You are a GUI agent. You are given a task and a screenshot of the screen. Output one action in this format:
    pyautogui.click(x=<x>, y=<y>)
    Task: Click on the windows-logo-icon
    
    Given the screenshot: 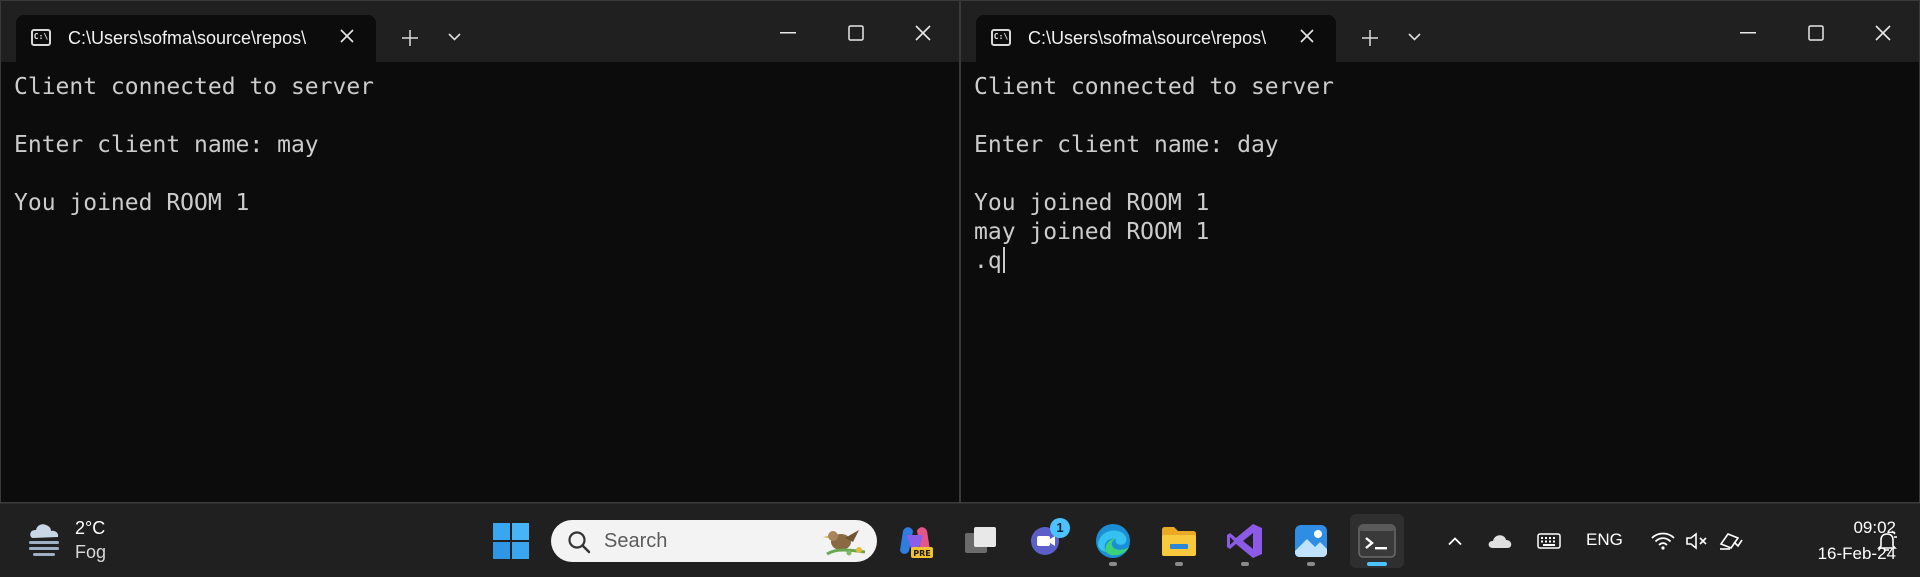 What is the action you would take?
    pyautogui.click(x=511, y=541)
    